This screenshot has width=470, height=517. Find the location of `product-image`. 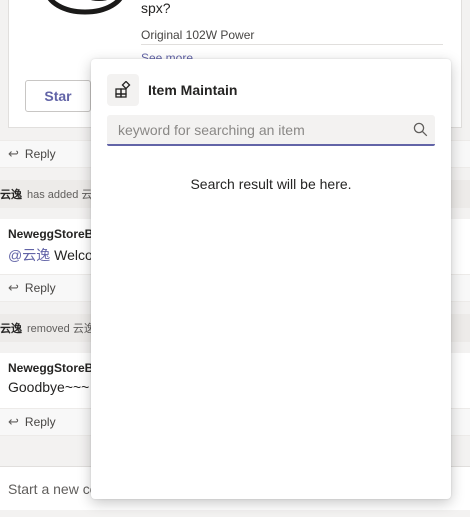

product-image is located at coordinates (85, 7).